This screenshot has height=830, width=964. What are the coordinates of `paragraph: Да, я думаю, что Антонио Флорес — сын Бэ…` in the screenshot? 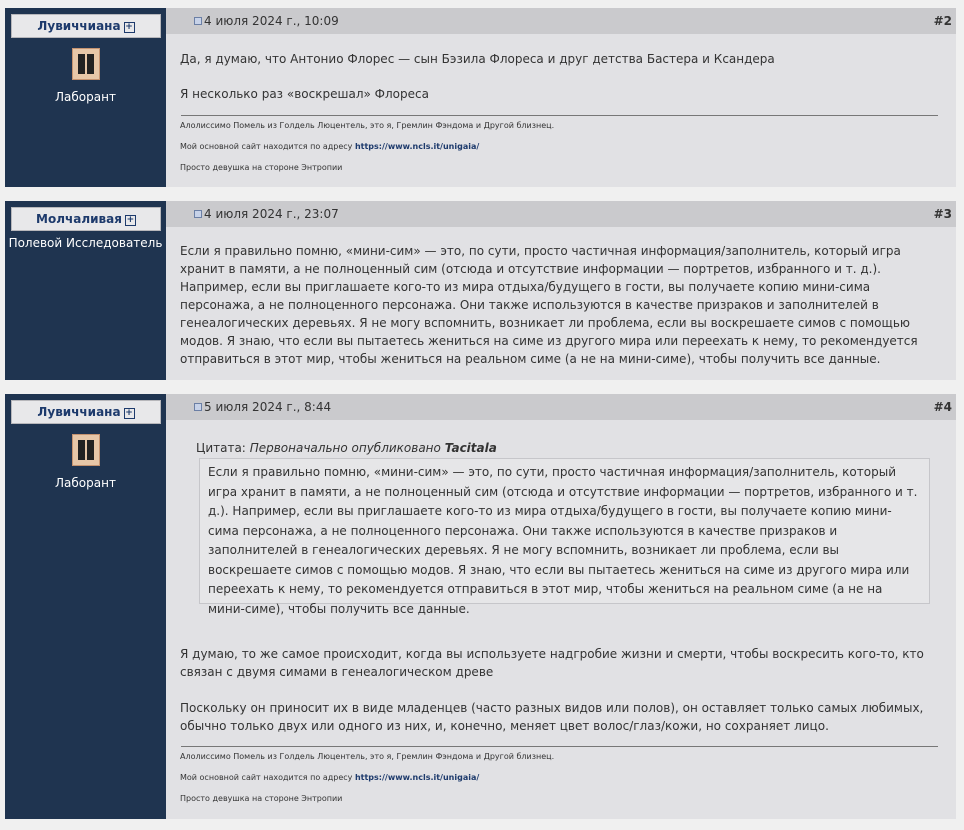 It's located at (477, 59).